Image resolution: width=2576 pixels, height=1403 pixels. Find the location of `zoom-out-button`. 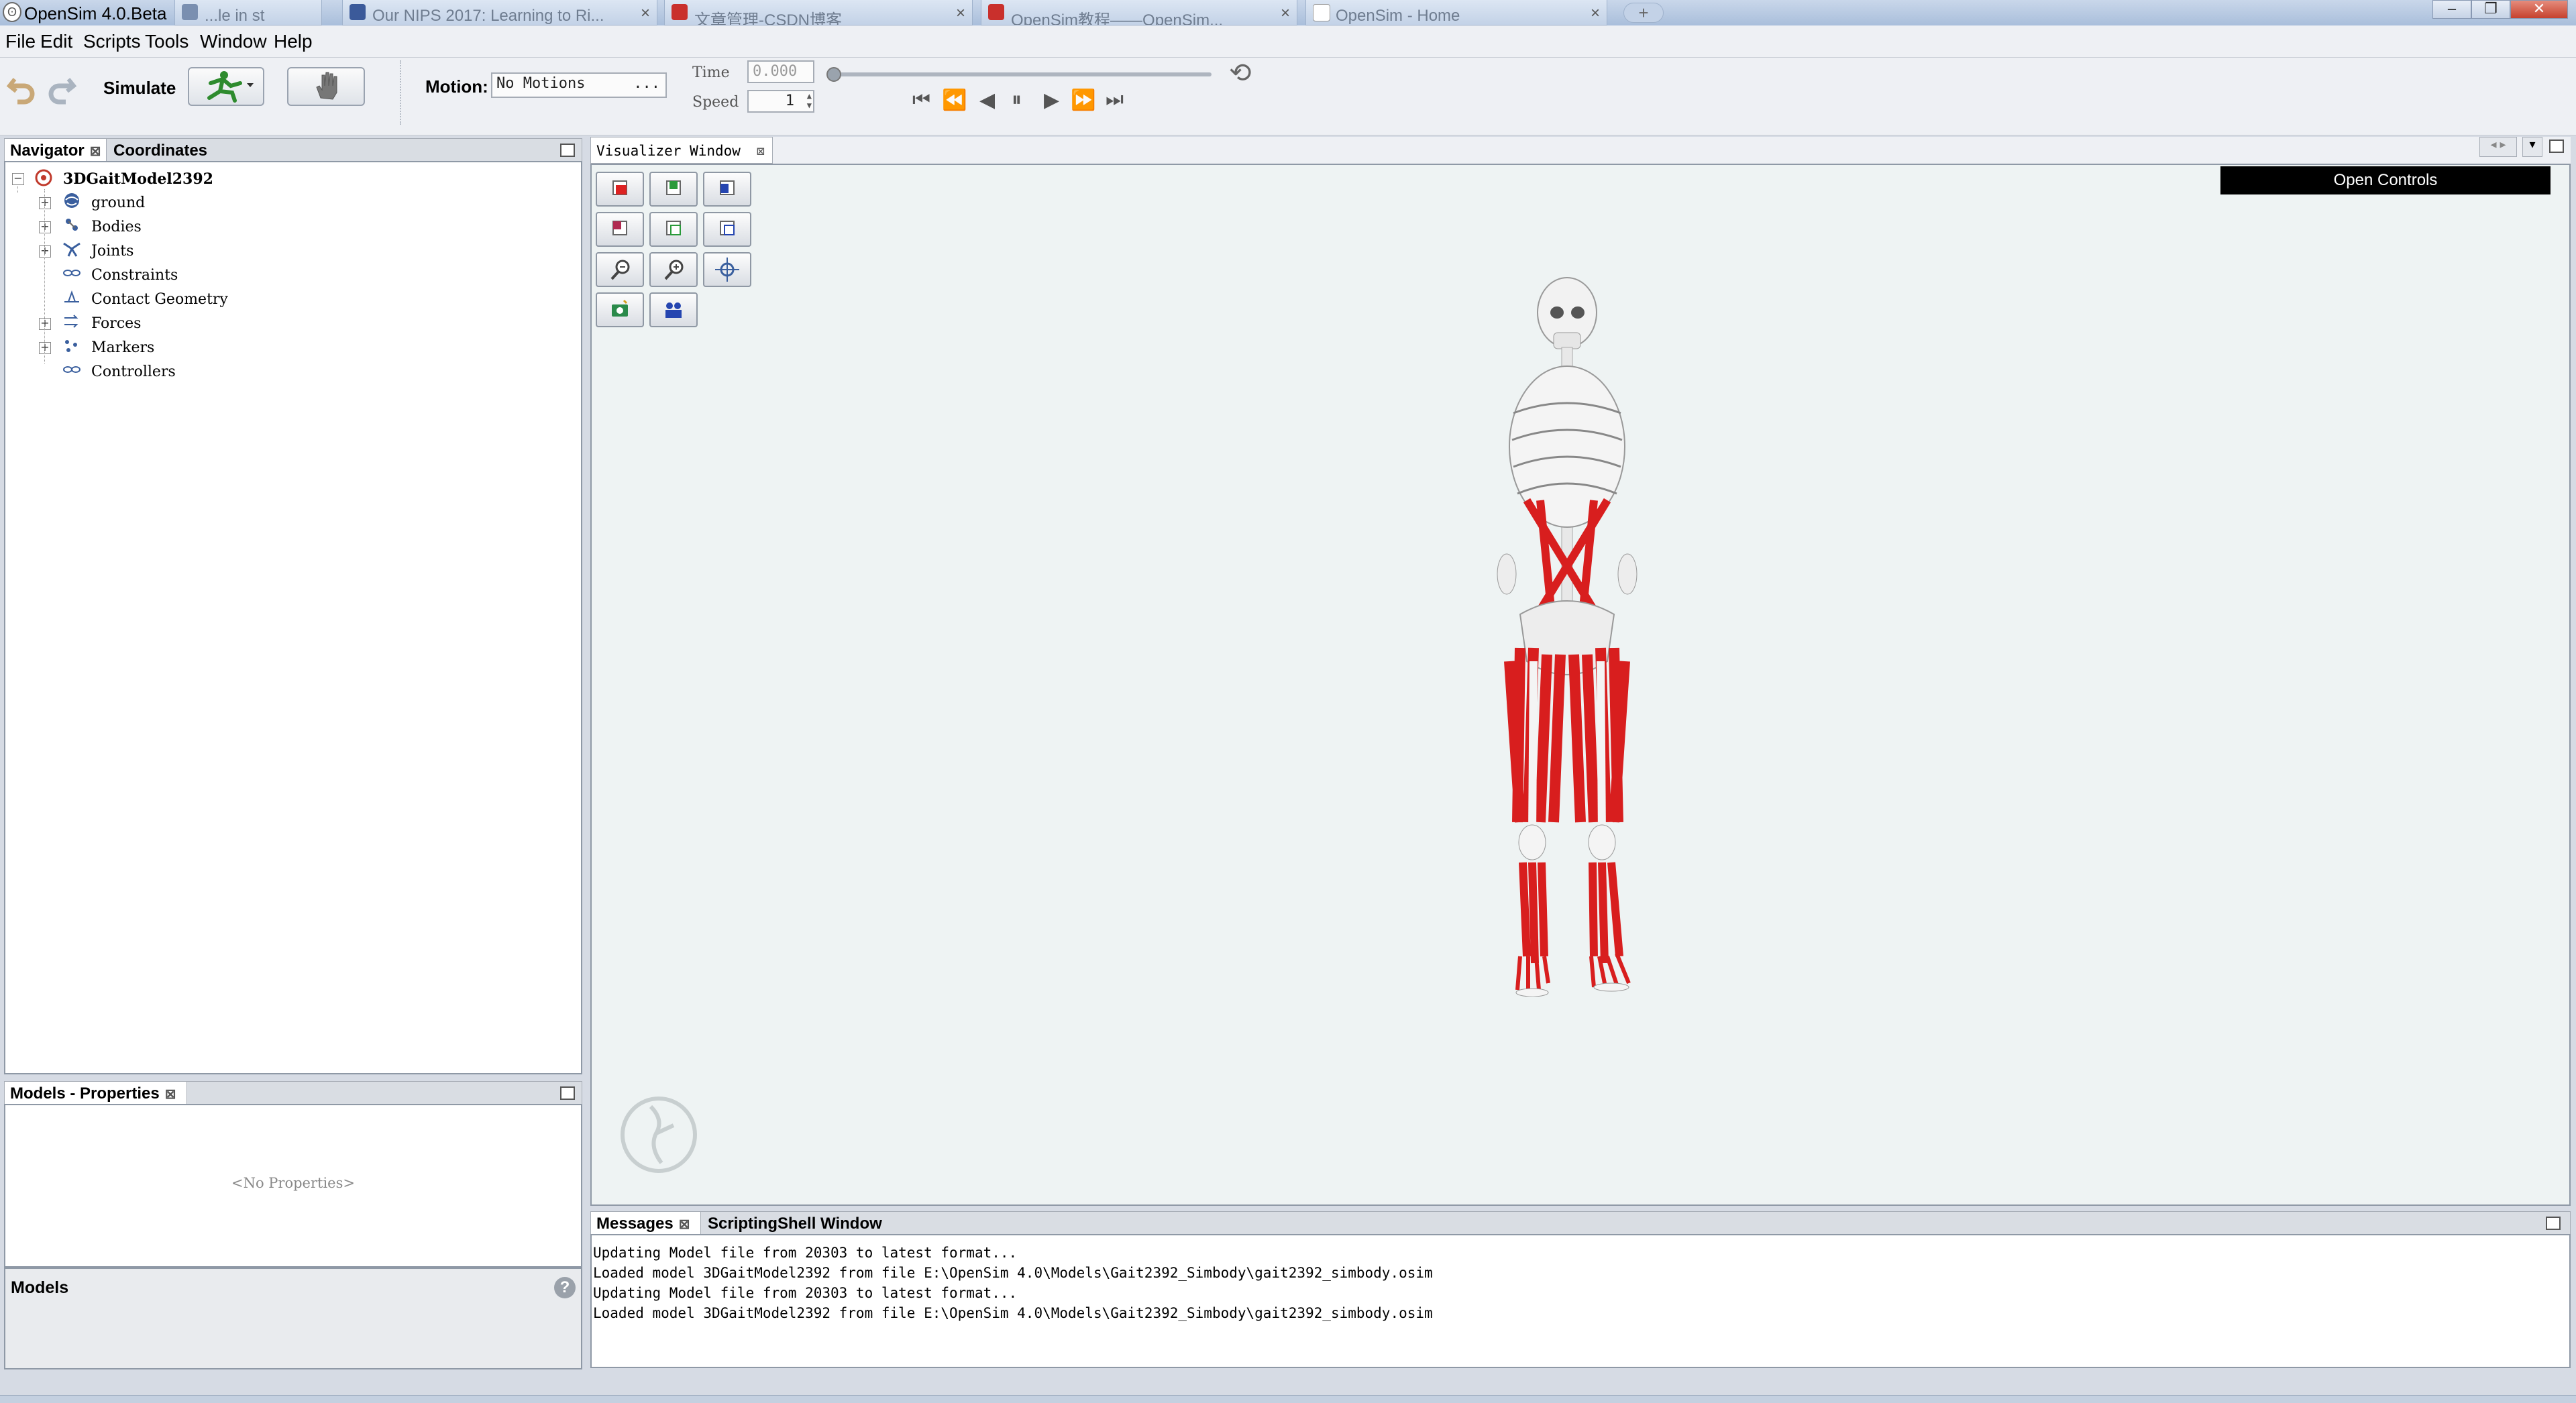

zoom-out-button is located at coordinates (620, 270).